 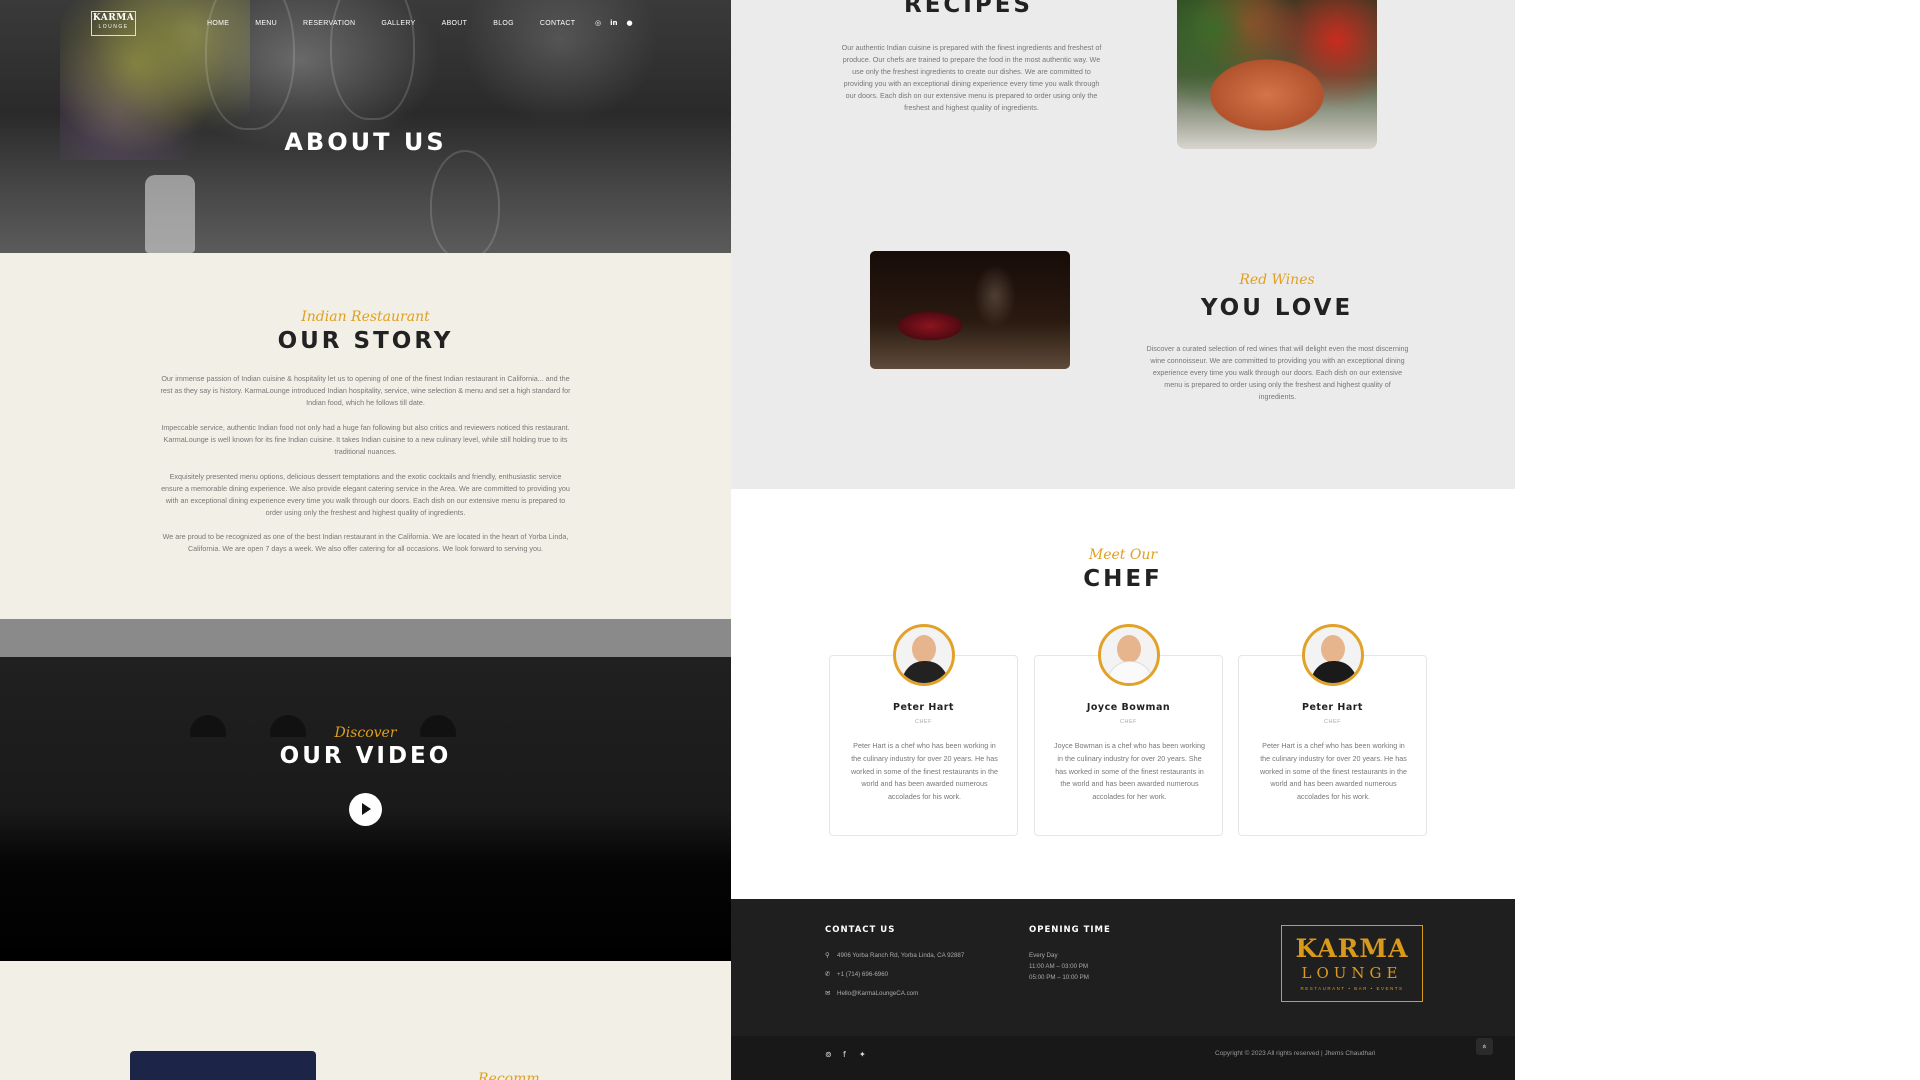 What do you see at coordinates (365, 317) in the screenshot?
I see `story-kicker: Indian Restaurant` at bounding box center [365, 317].